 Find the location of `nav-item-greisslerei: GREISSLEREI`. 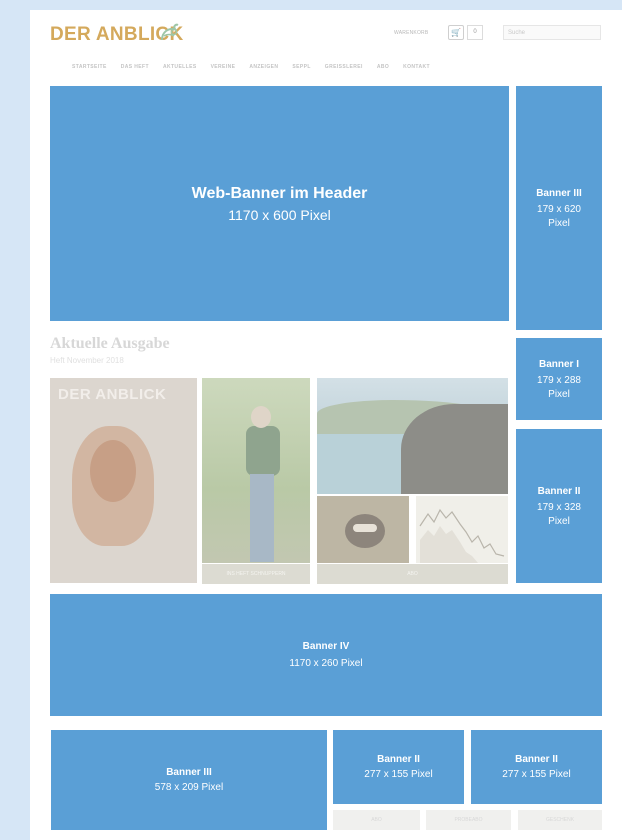

nav-item-greisslerei: GREISSLEREI is located at coordinates (344, 67).